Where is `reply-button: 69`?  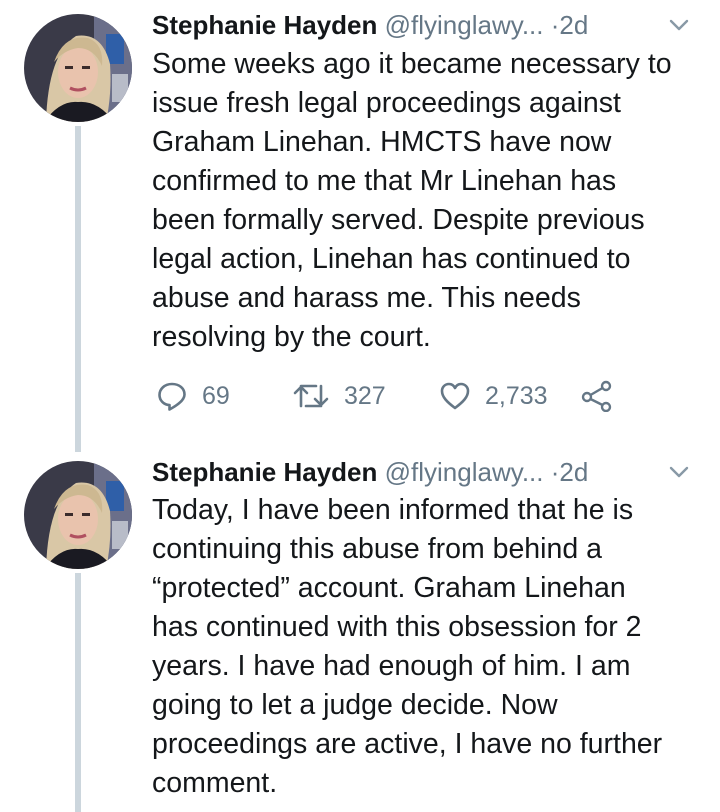
reply-button: 69 is located at coordinates (193, 396).